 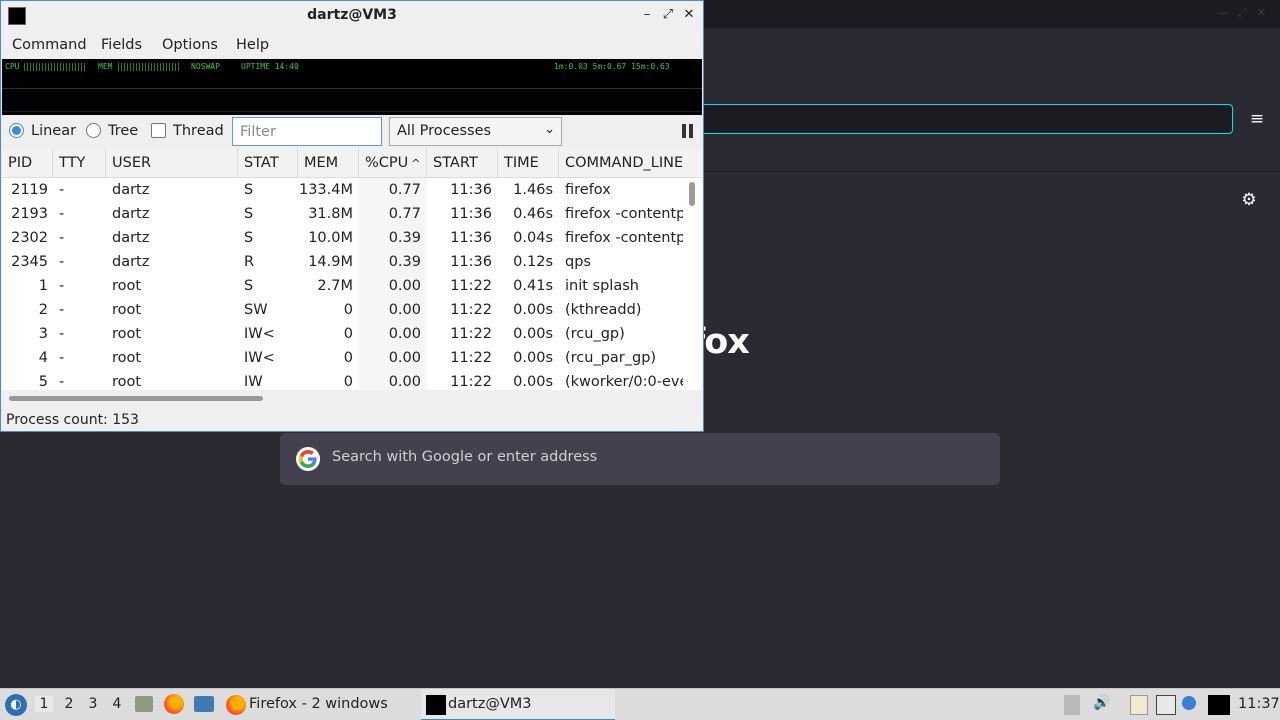 I want to click on cell-pid: 2302, so click(x=29, y=238).